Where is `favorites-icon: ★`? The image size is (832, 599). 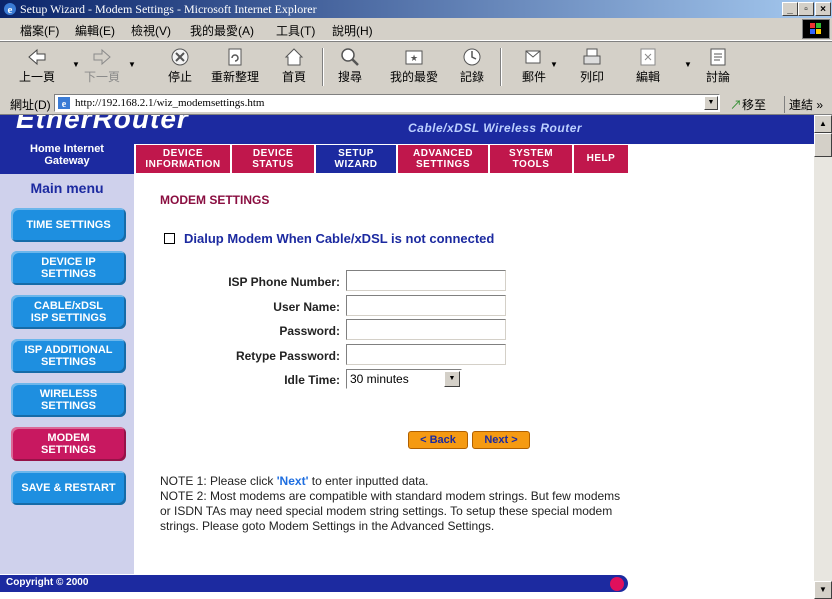 favorites-icon: ★ is located at coordinates (414, 57).